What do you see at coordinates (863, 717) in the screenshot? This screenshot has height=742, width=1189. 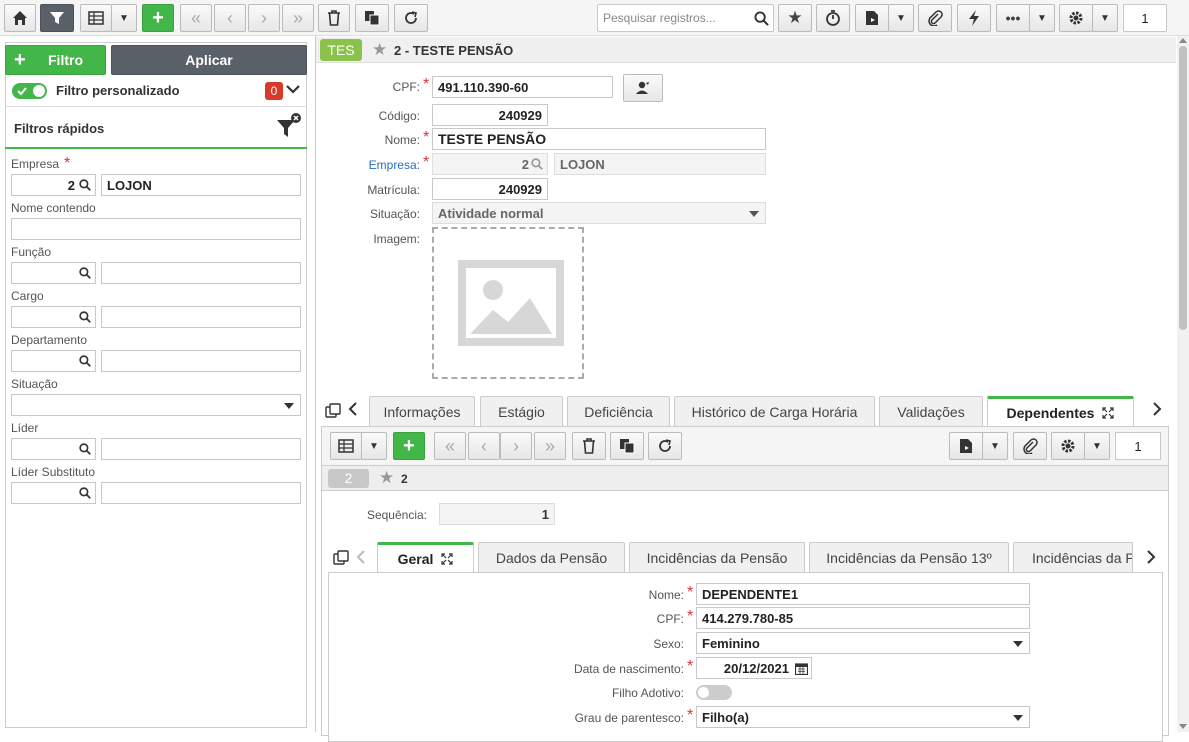 I see `dep-parentesco-select: Filho(a)` at bounding box center [863, 717].